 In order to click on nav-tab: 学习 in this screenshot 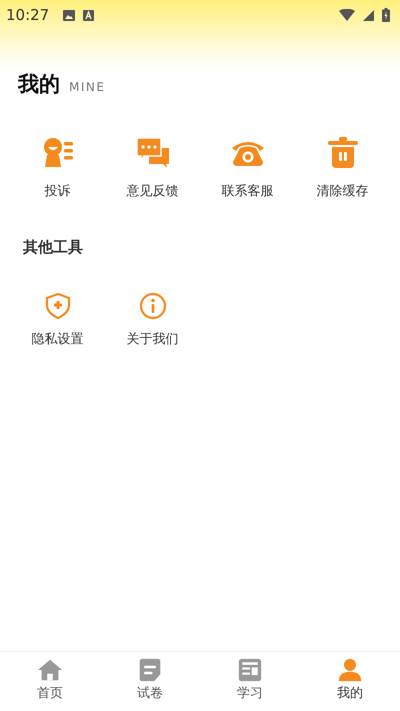, I will do `click(250, 684)`.